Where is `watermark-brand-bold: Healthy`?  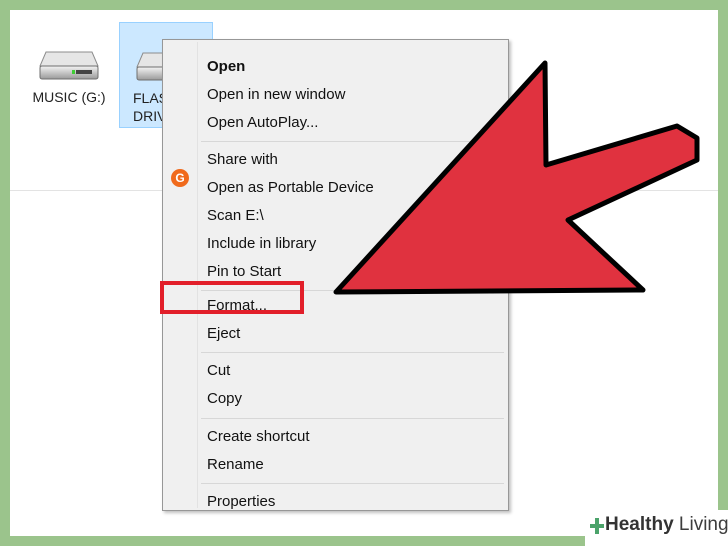 watermark-brand-bold: Healthy is located at coordinates (639, 524).